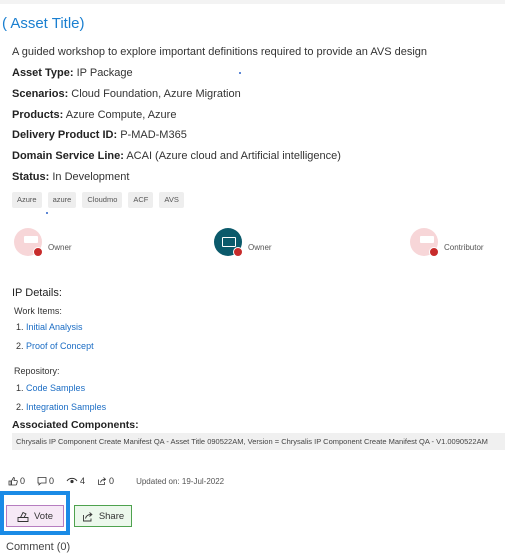  What do you see at coordinates (23, 516) in the screenshot?
I see `vote-icon` at bounding box center [23, 516].